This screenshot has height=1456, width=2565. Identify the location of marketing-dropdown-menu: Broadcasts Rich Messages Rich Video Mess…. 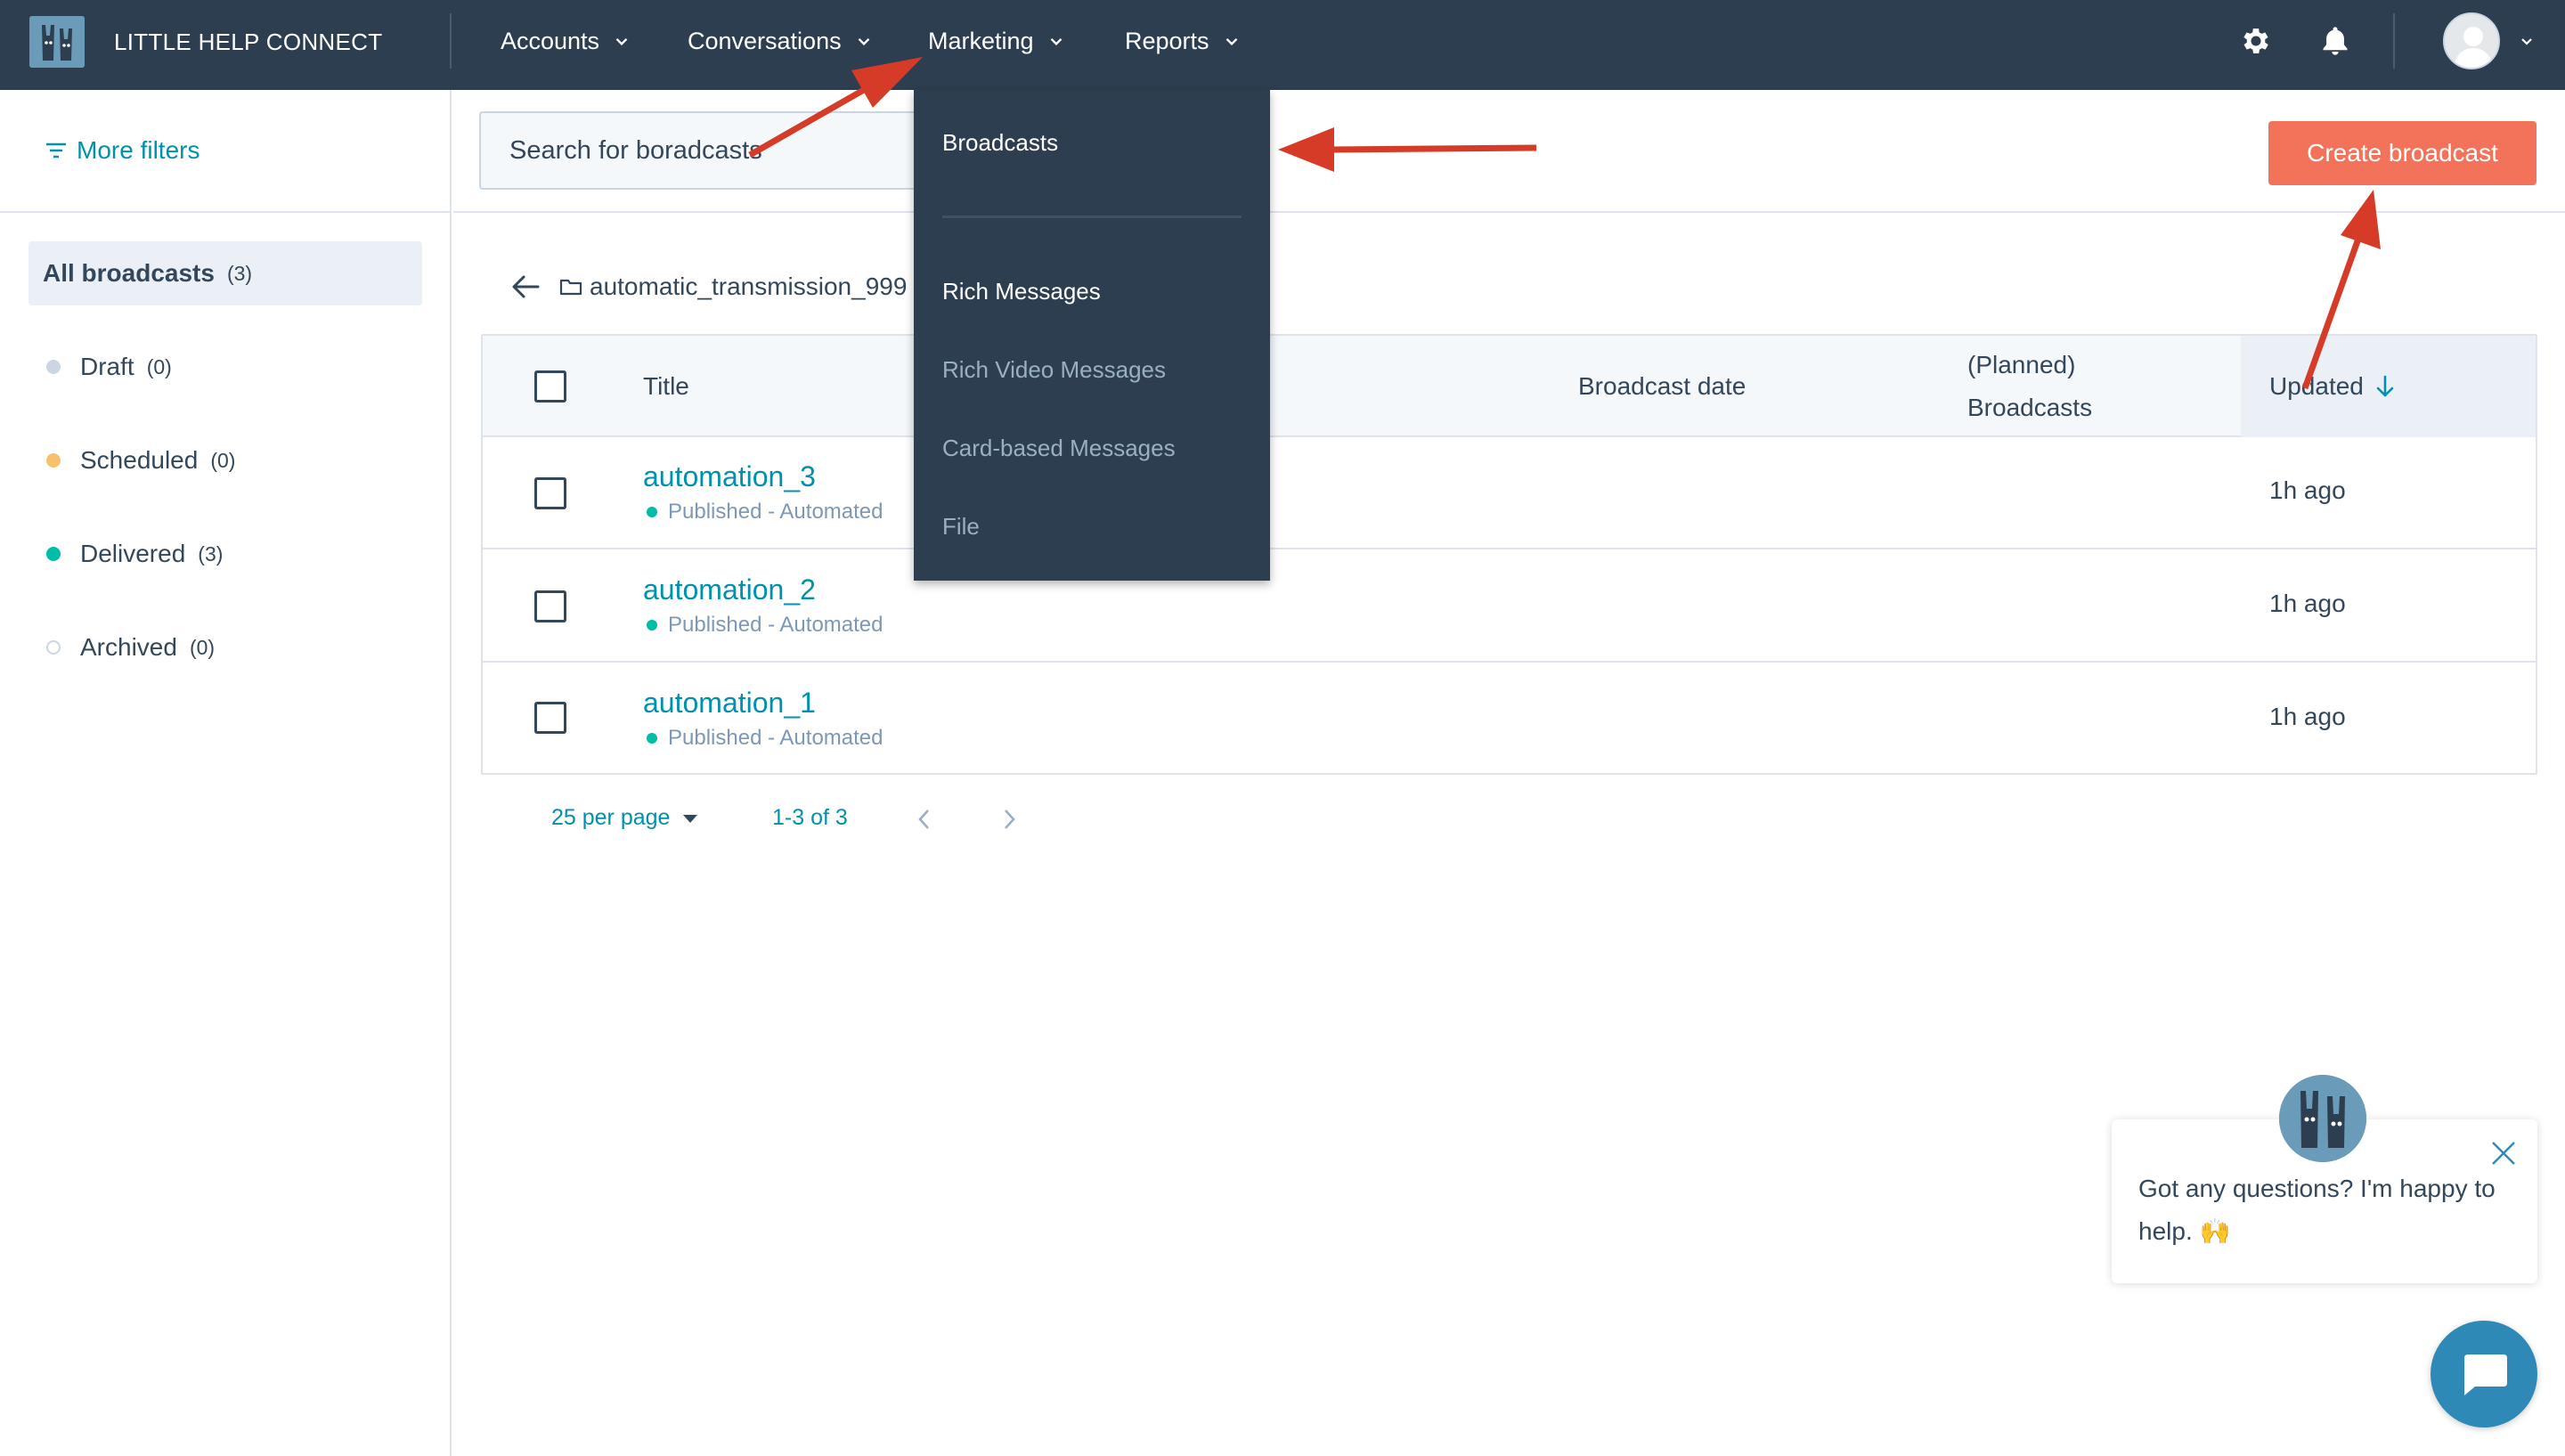
(1092, 335).